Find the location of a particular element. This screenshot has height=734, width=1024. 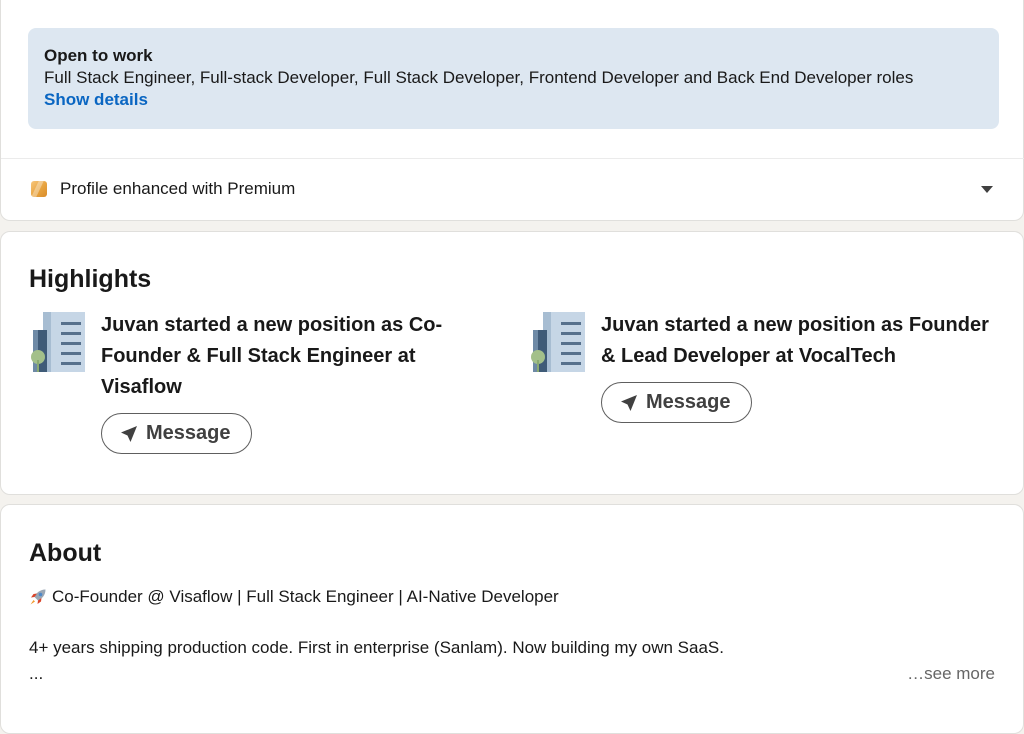

highlights-title: Highlights is located at coordinates (90, 279).